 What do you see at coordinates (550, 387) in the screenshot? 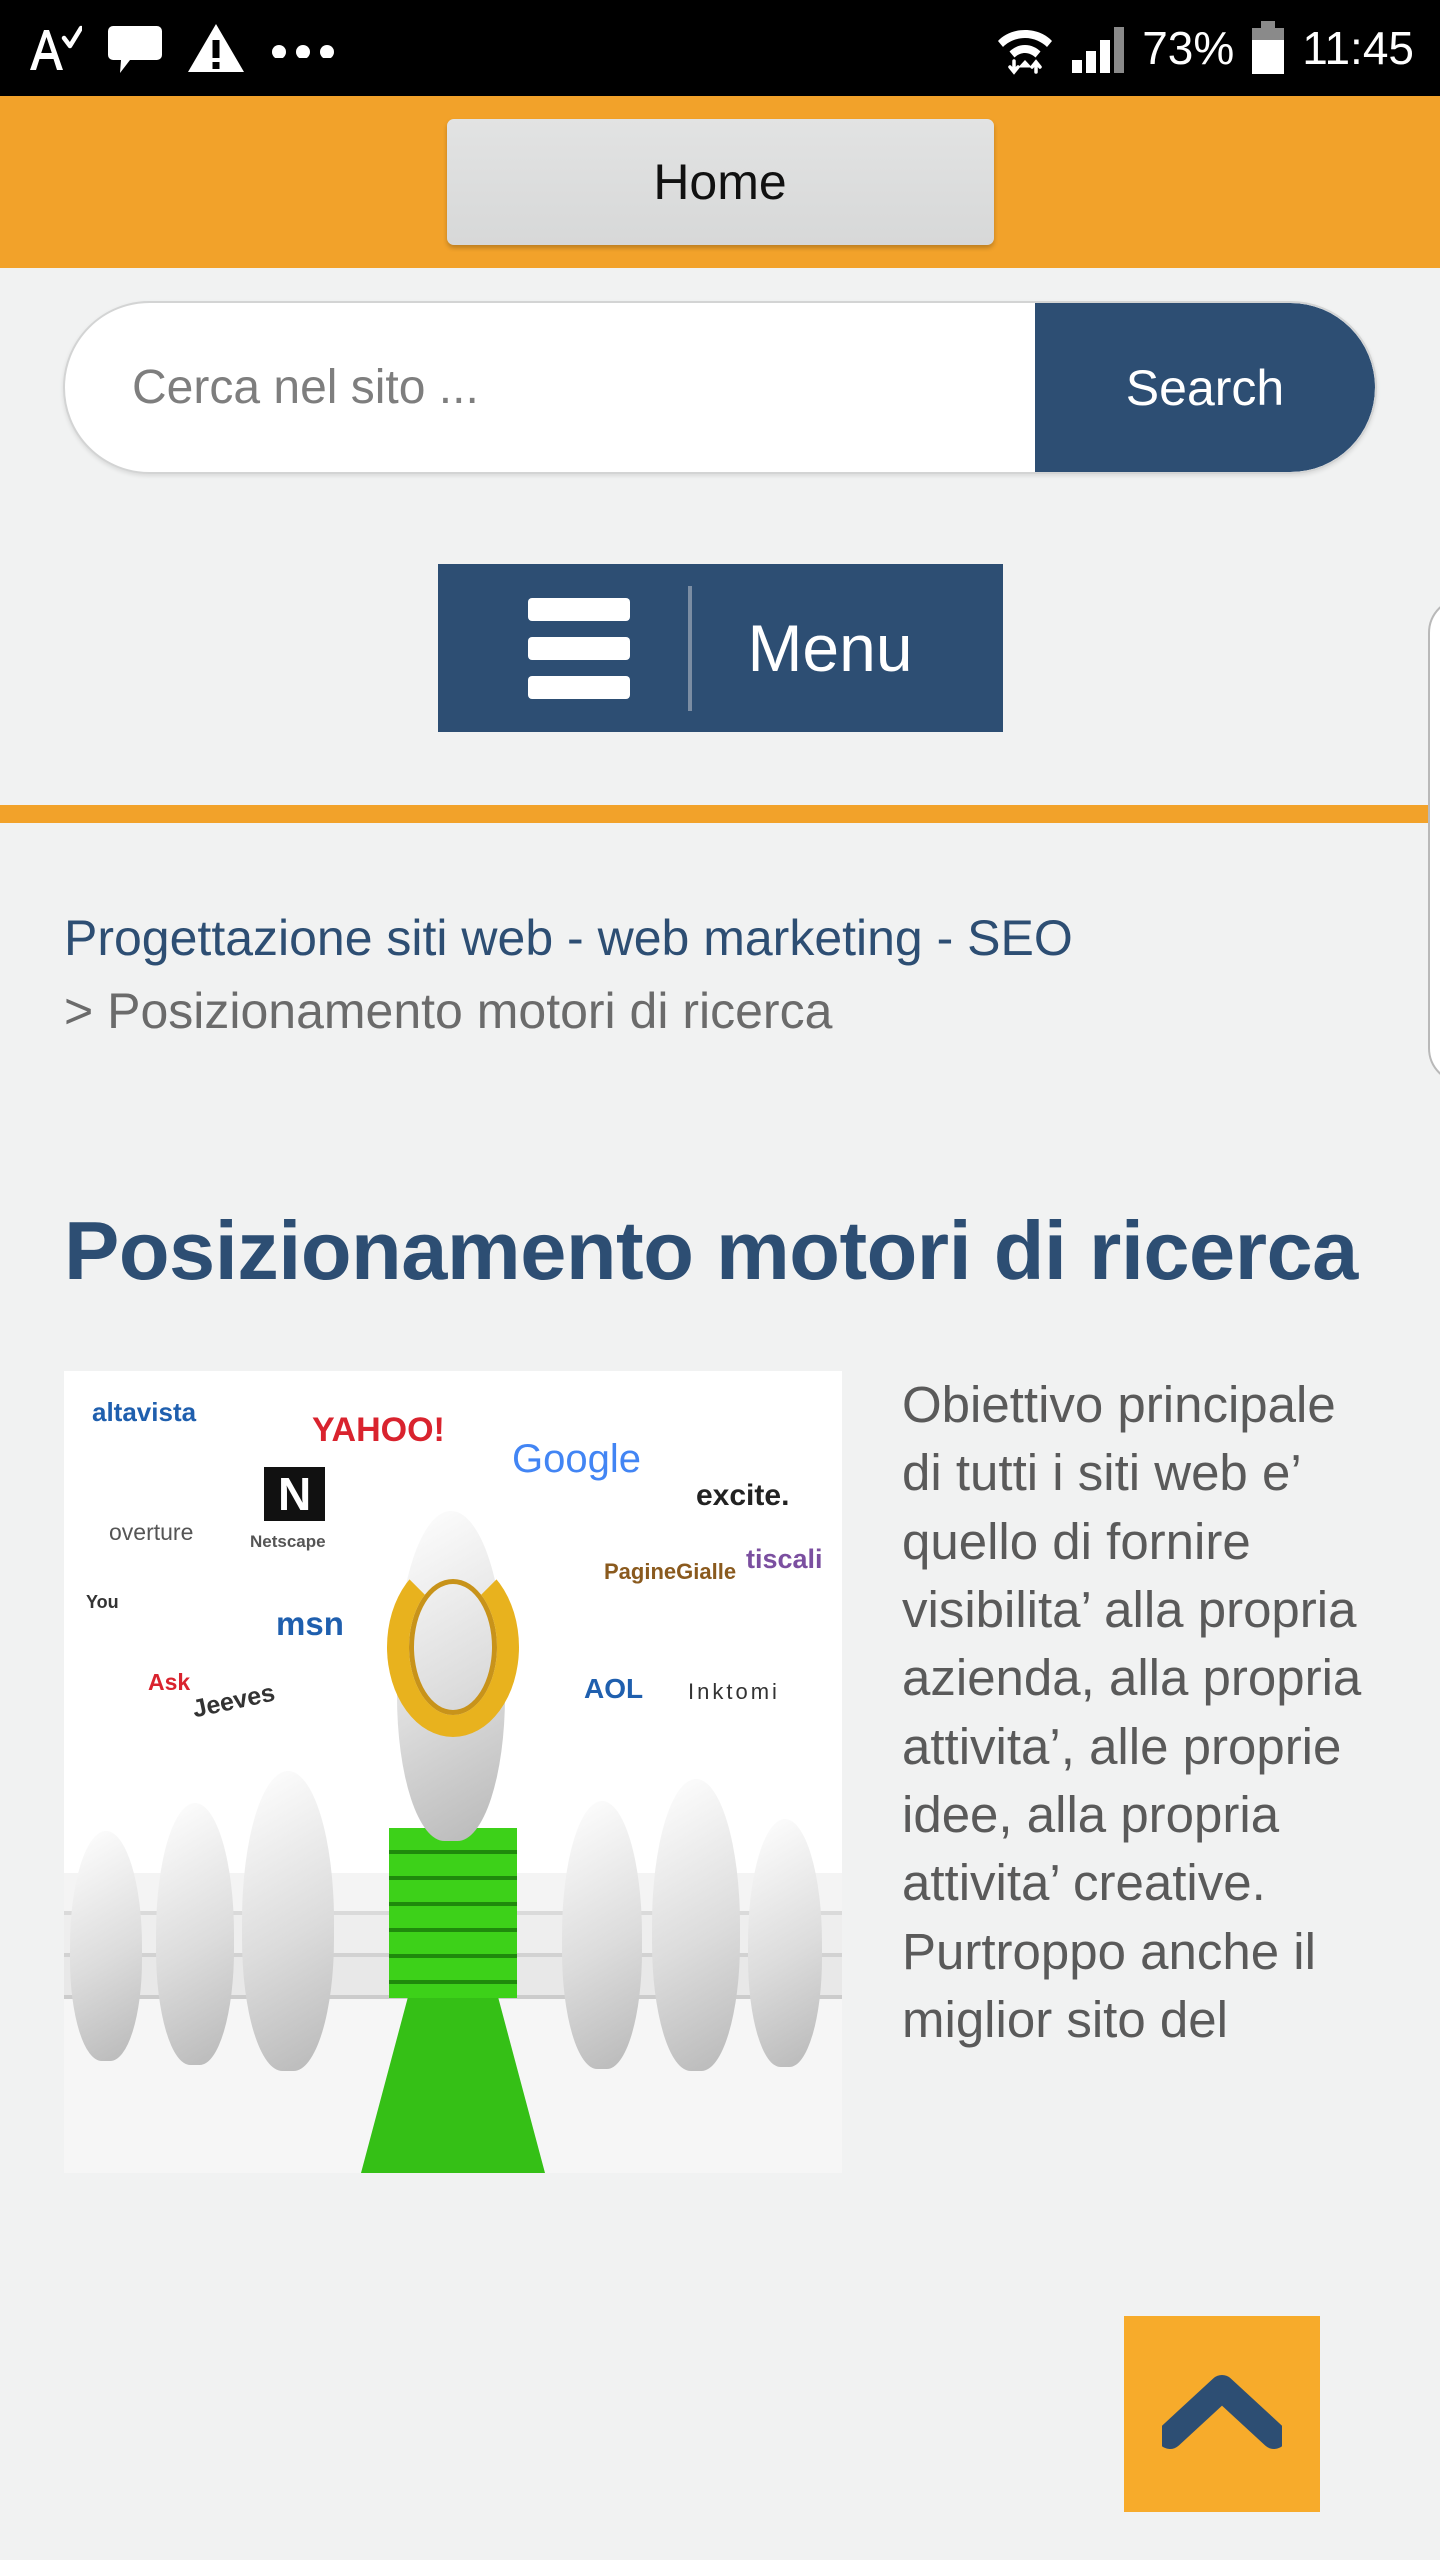
I see `search-input` at bounding box center [550, 387].